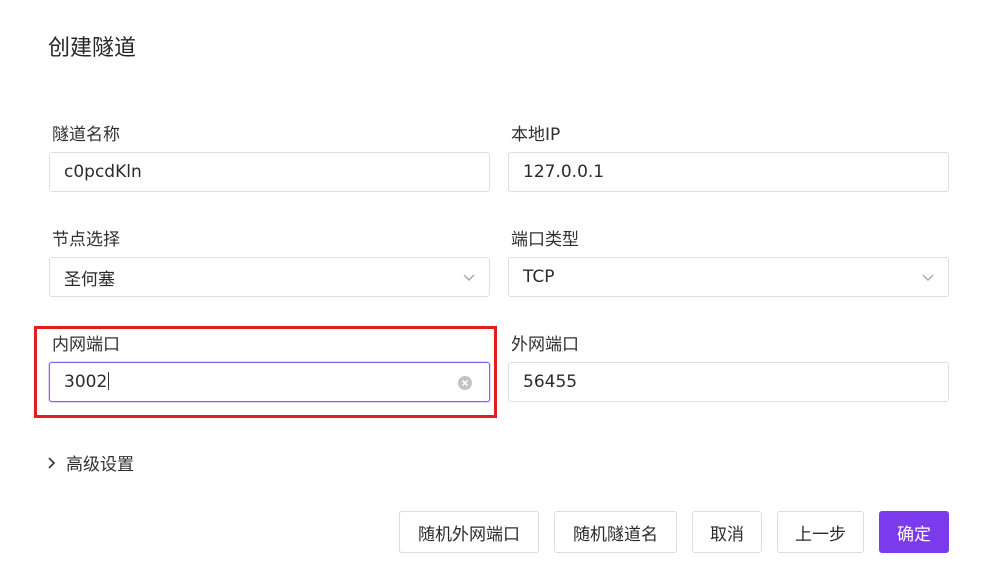 The image size is (998, 582). What do you see at coordinates (545, 345) in the screenshot?
I see `external-port-label: 外网端口` at bounding box center [545, 345].